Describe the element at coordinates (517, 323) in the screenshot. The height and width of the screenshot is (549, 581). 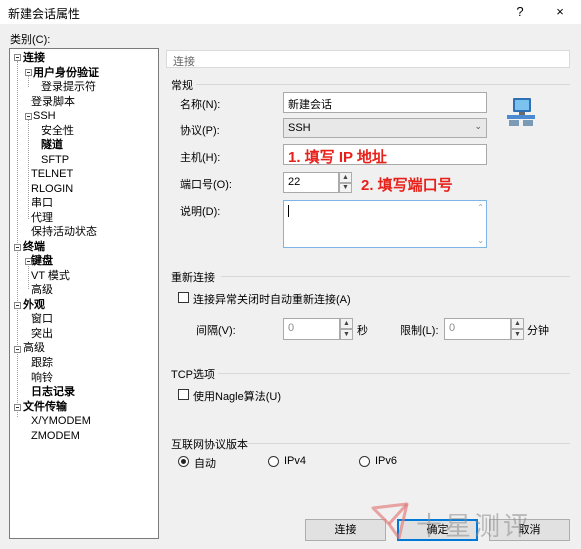
I see `limit-up-arrow-icon: ▲` at that location.